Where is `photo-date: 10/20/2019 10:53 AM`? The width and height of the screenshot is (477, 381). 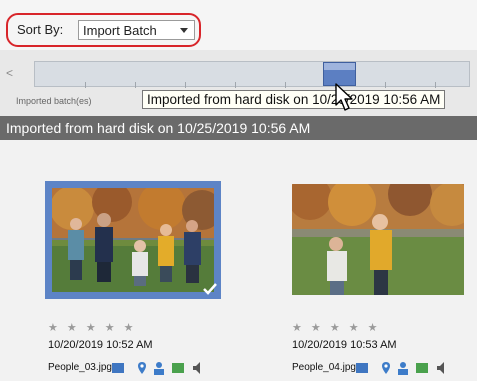
photo-date: 10/20/2019 10:53 AM is located at coordinates (344, 345).